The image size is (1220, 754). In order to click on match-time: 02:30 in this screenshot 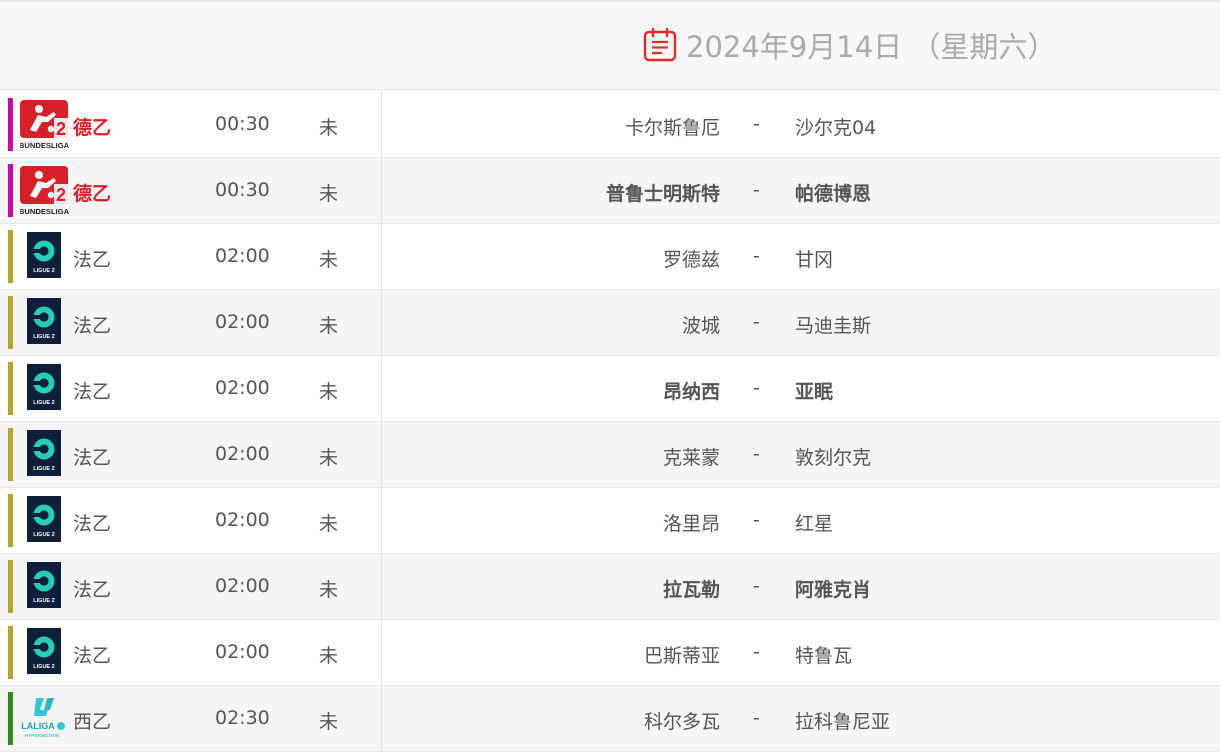, I will do `click(242, 718)`.